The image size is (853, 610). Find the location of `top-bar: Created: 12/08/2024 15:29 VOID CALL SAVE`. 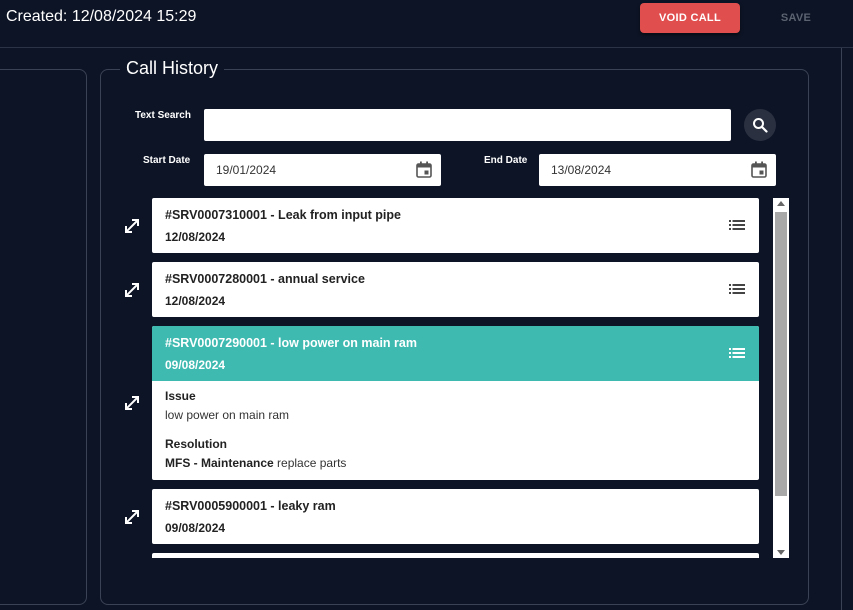

top-bar: Created: 12/08/2024 15:29 VOID CALL SAVE is located at coordinates (426, 24).